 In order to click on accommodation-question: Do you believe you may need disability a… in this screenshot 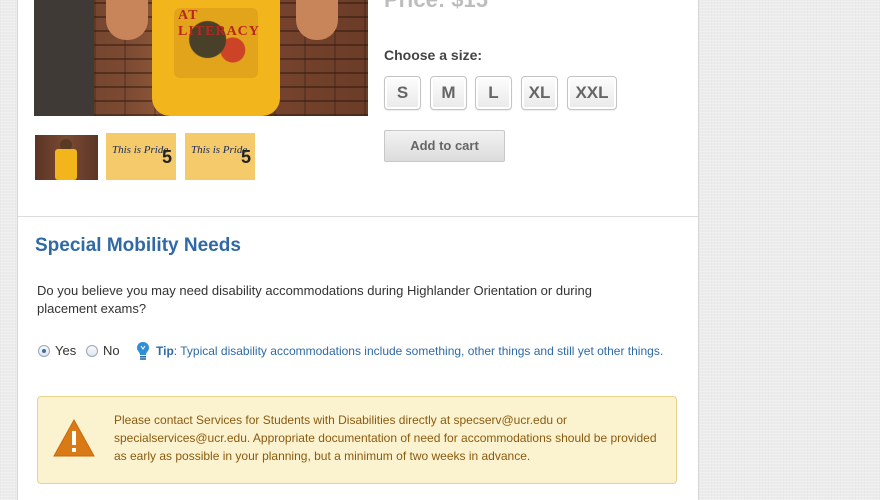, I will do `click(314, 299)`.